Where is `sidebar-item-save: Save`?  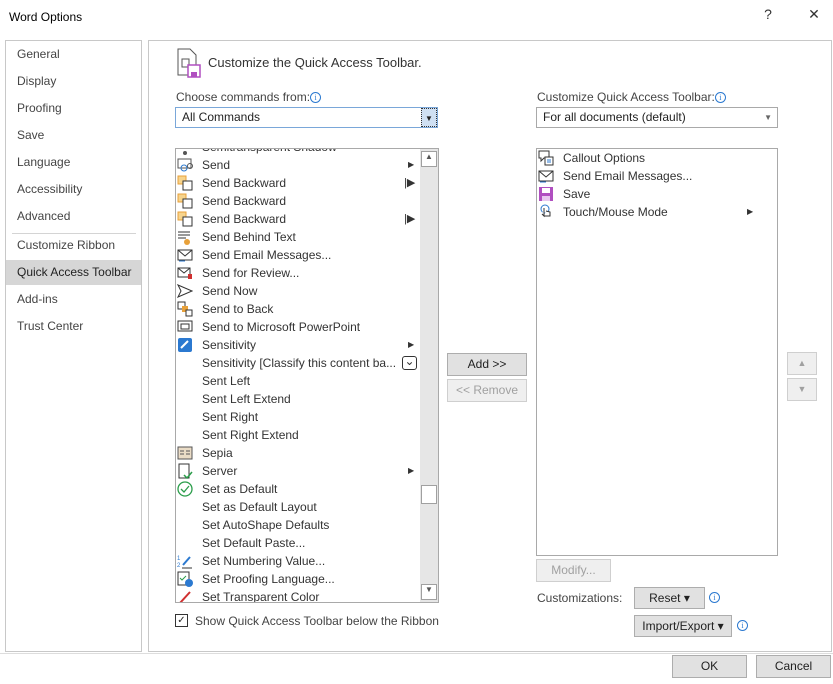
sidebar-item-save: Save is located at coordinates (73, 135).